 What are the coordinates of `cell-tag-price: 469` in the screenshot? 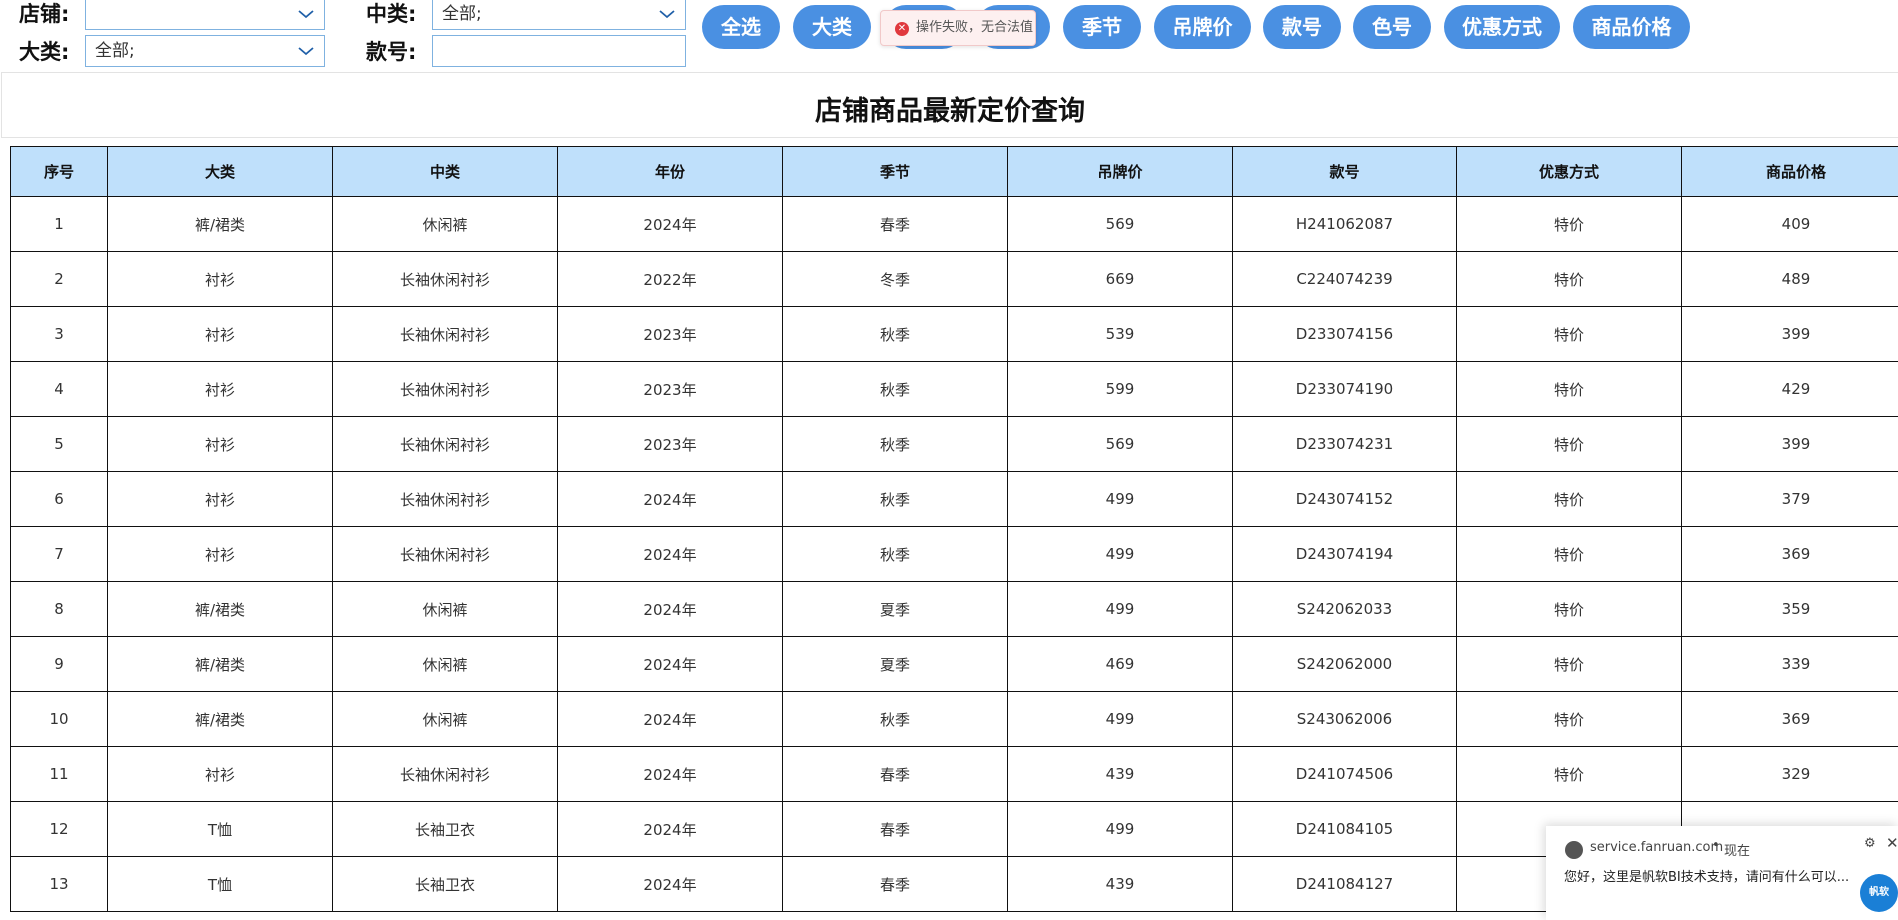 It's located at (1120, 664).